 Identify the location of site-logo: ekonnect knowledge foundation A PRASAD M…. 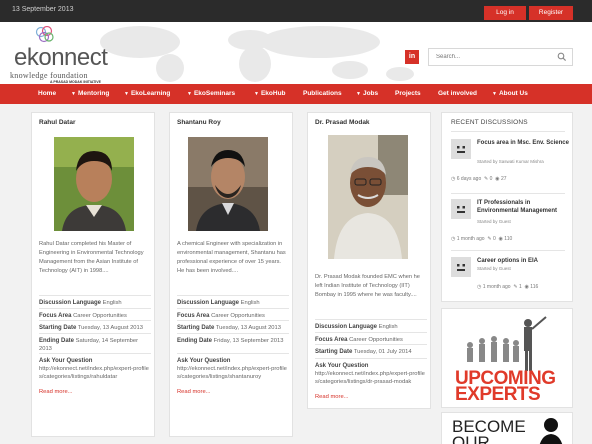
(75, 55).